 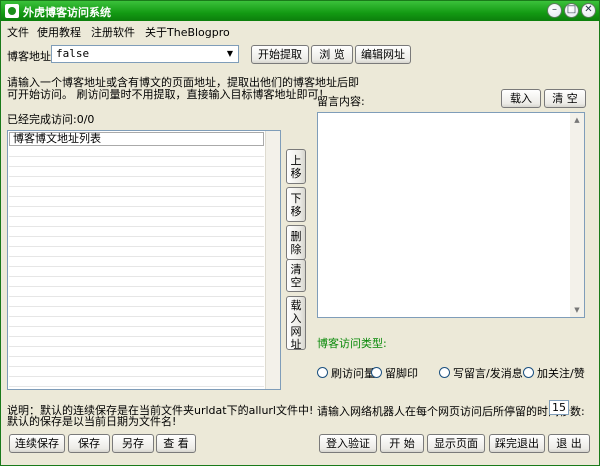 I want to click on menu-about: 关于TheBlogpro, so click(x=187, y=32).